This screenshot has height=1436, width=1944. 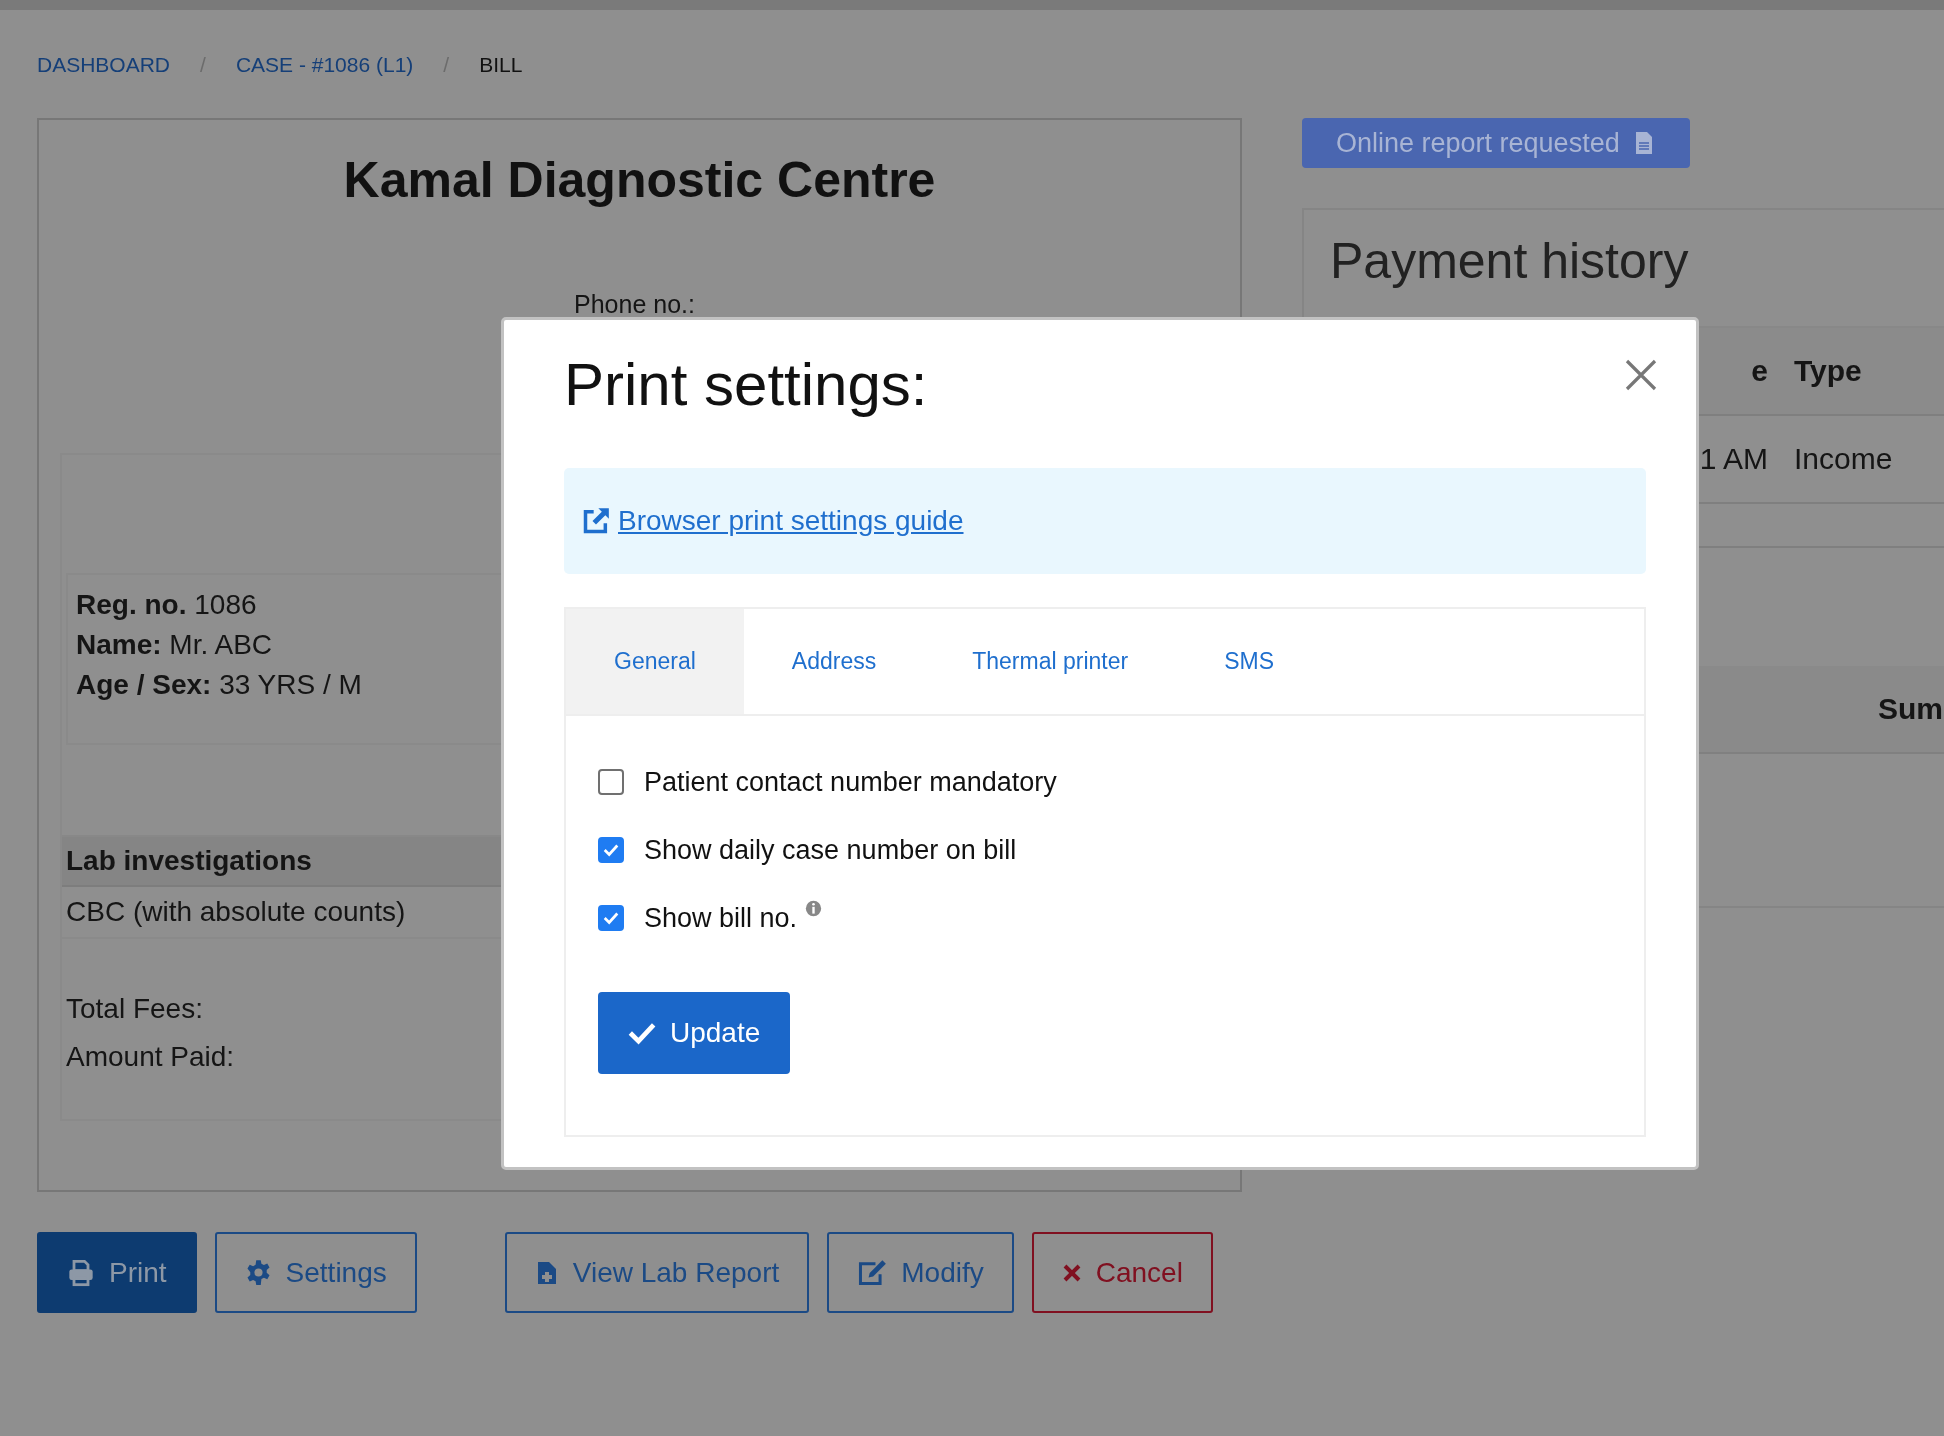 What do you see at coordinates (166, 605) in the screenshot?
I see `patient-detail: Reg. no. 1086` at bounding box center [166, 605].